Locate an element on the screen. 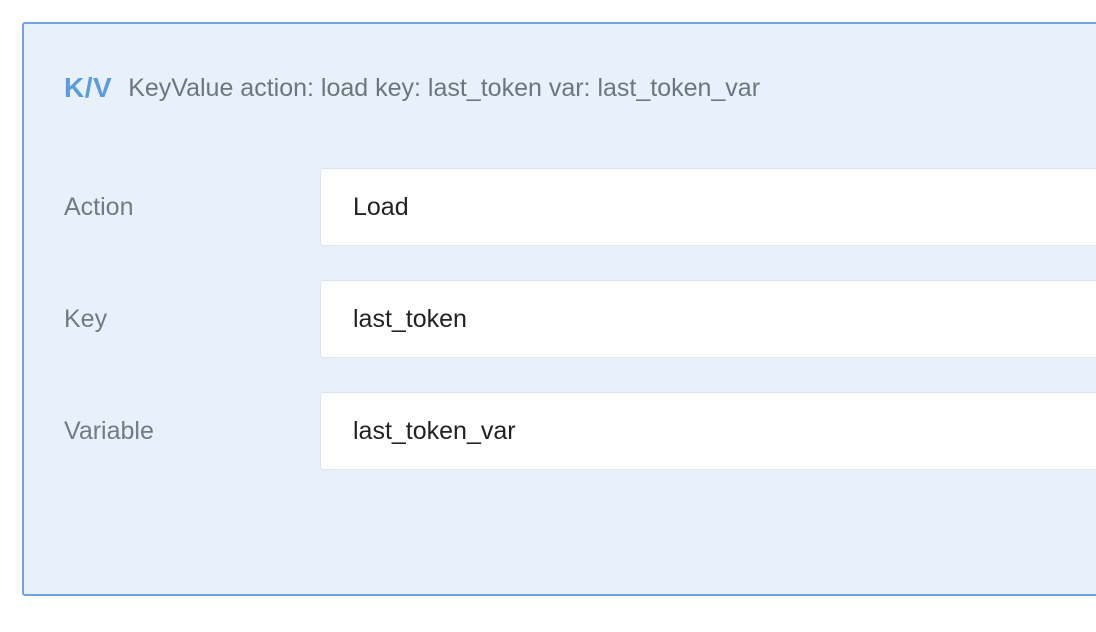 This screenshot has height=632, width=1096. action-field: Load is located at coordinates (708, 207).